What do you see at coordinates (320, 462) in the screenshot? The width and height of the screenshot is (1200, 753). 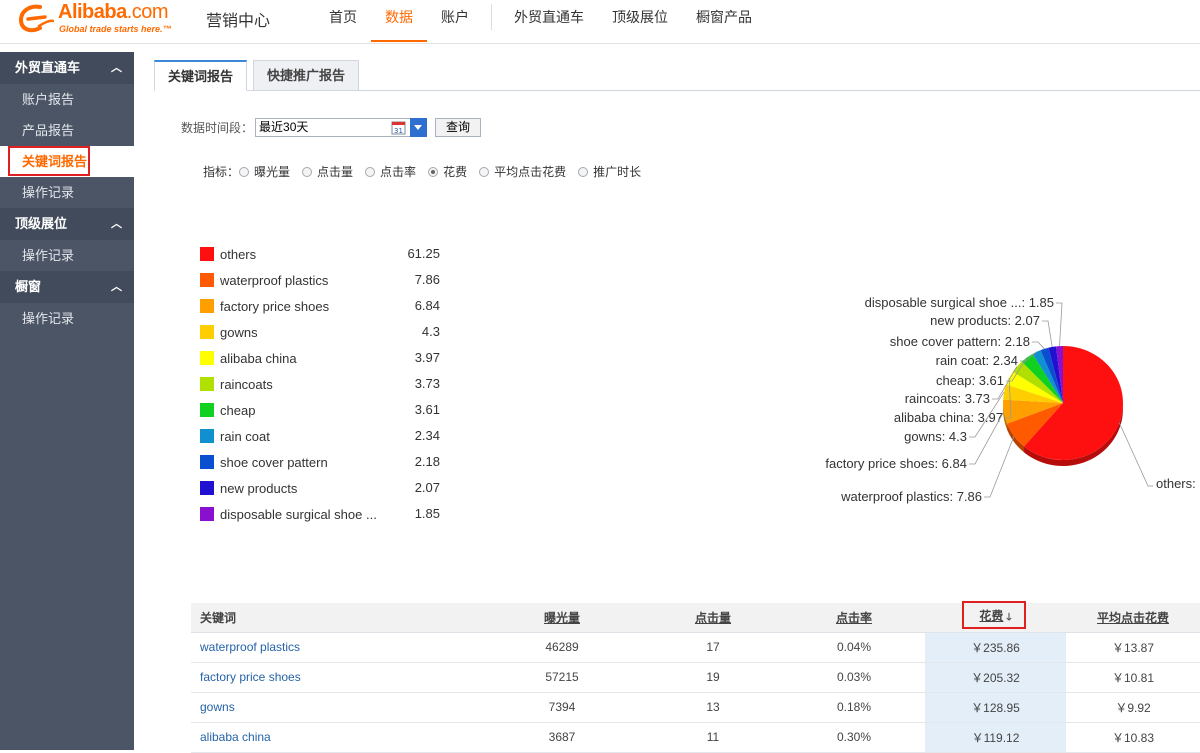 I see `legend-item: shoe cover pattern 2.18` at bounding box center [320, 462].